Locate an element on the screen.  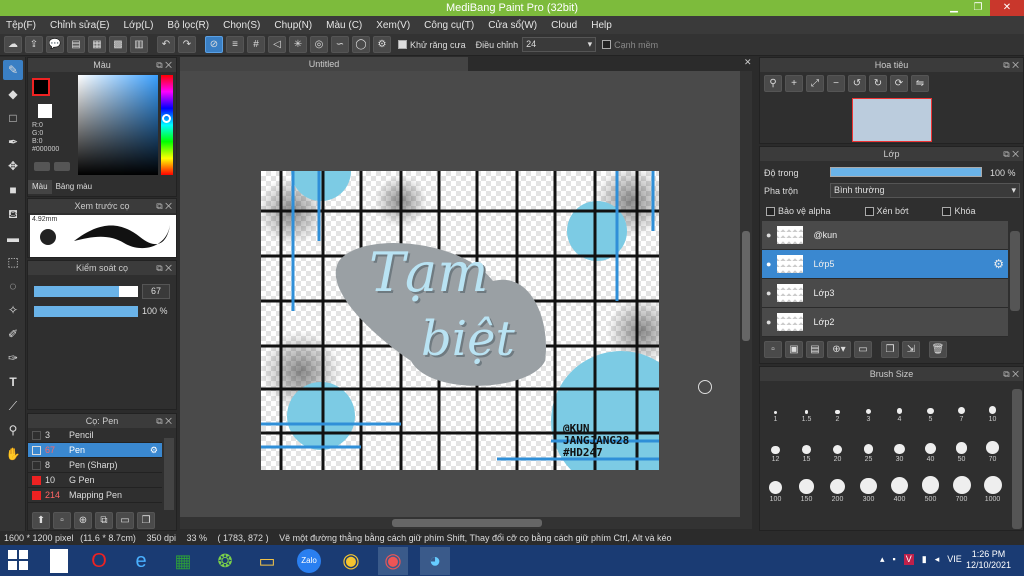
move-tool-icon: ✥ is located at coordinates (13, 166).